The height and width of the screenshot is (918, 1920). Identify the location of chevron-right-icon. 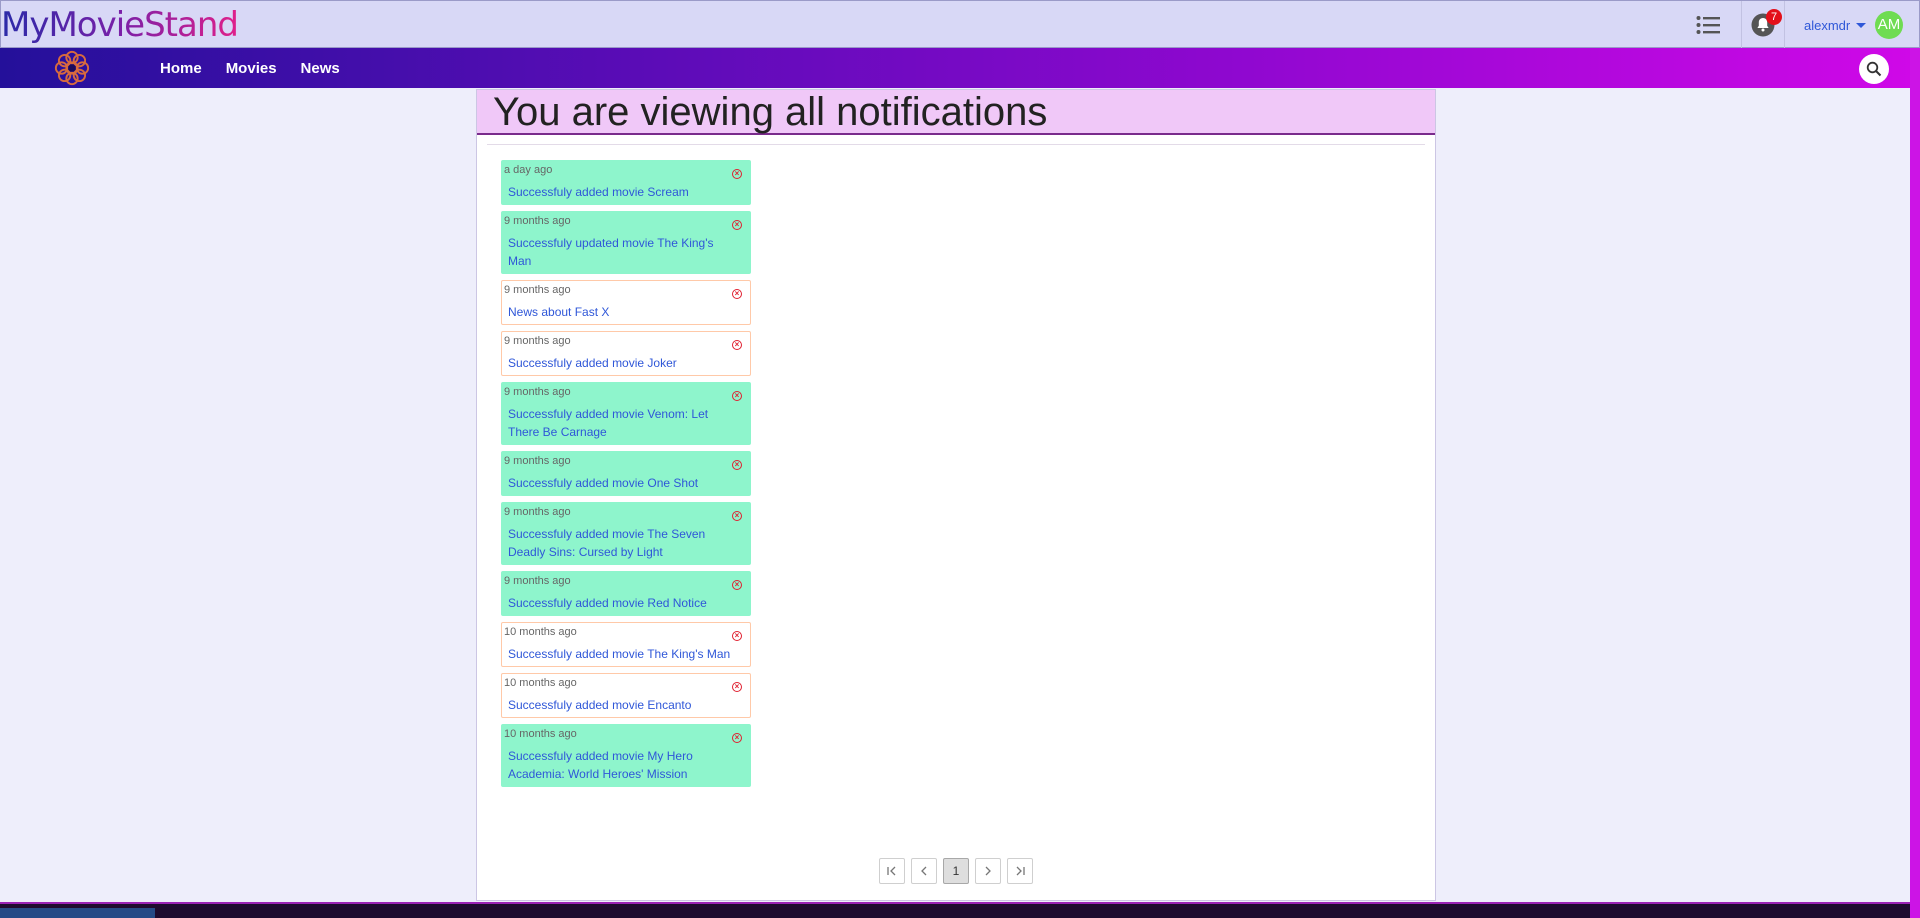
(988, 871).